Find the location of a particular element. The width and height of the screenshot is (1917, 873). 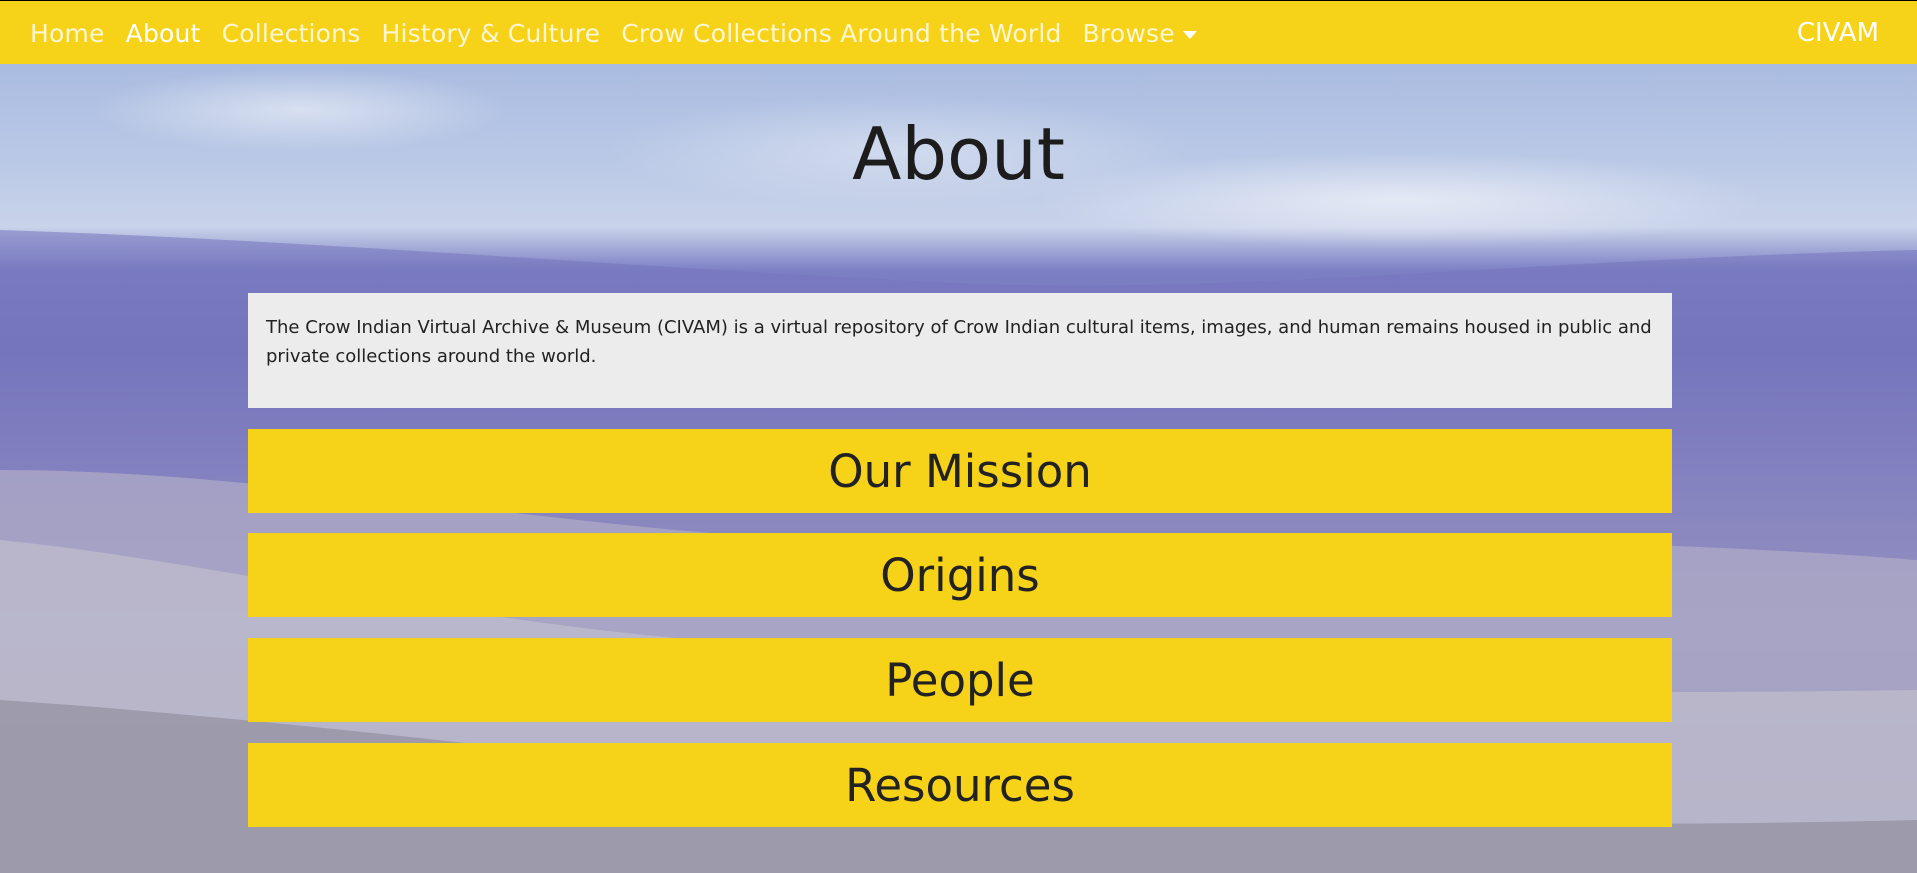

nav-dropdown-browse-label: Browse is located at coordinates (1128, 33).